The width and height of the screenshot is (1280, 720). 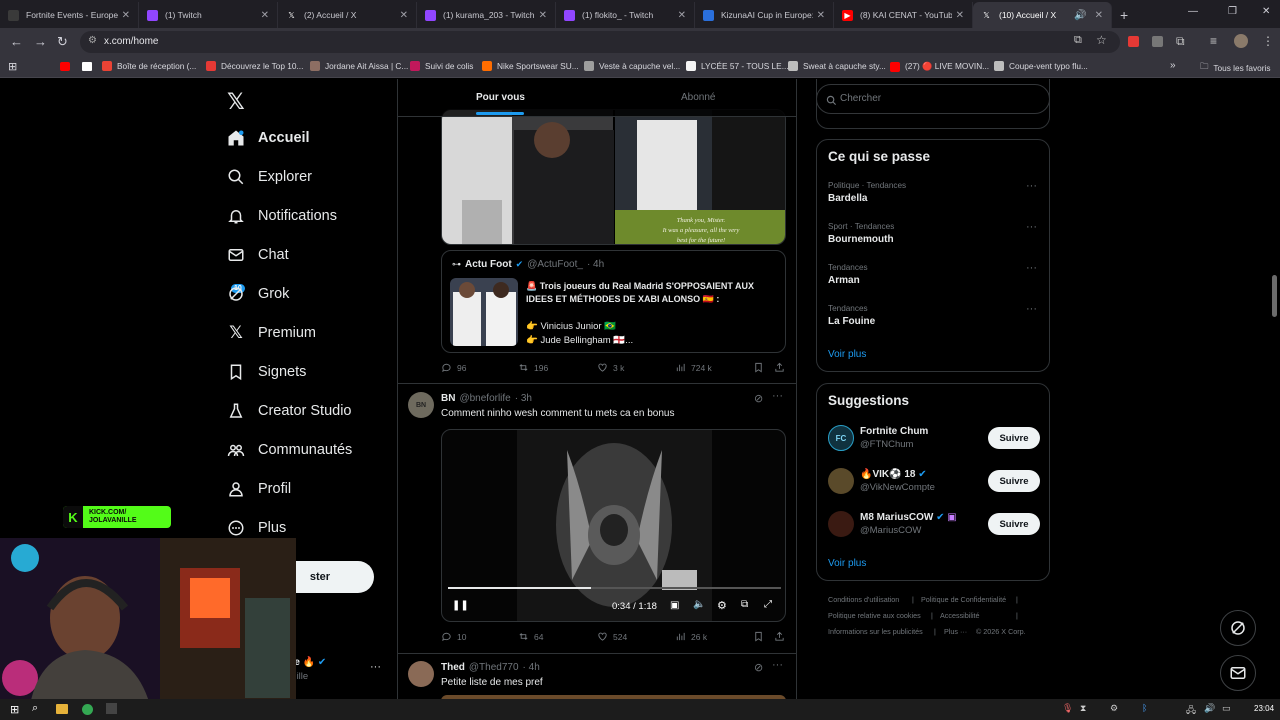 I want to click on grok-floating-button, so click(x=1238, y=628).